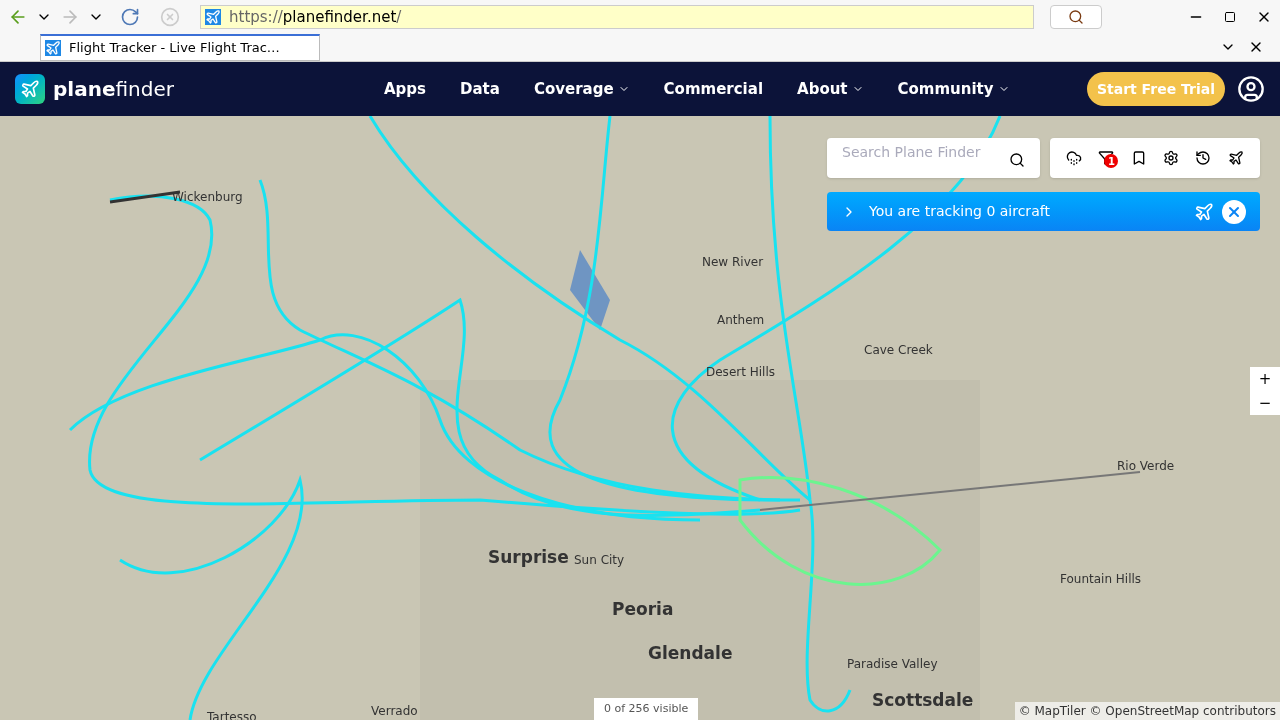 This screenshot has height=720, width=1280. I want to click on map-place-label: Scottsdale, so click(923, 700).